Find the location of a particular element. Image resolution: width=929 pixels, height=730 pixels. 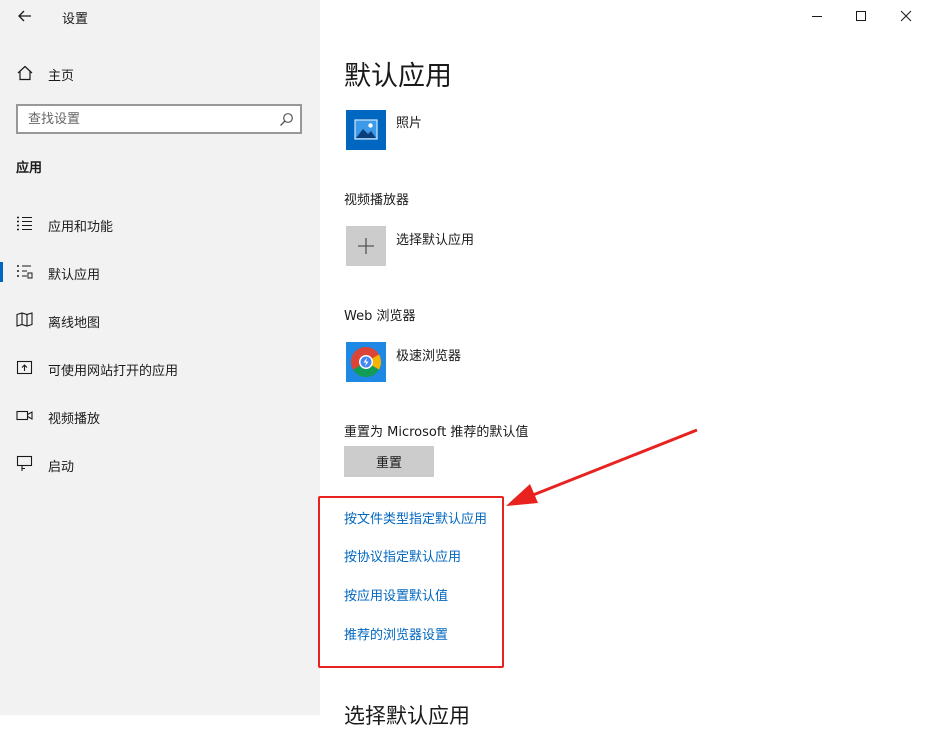

minimize-icon is located at coordinates (817, 16).